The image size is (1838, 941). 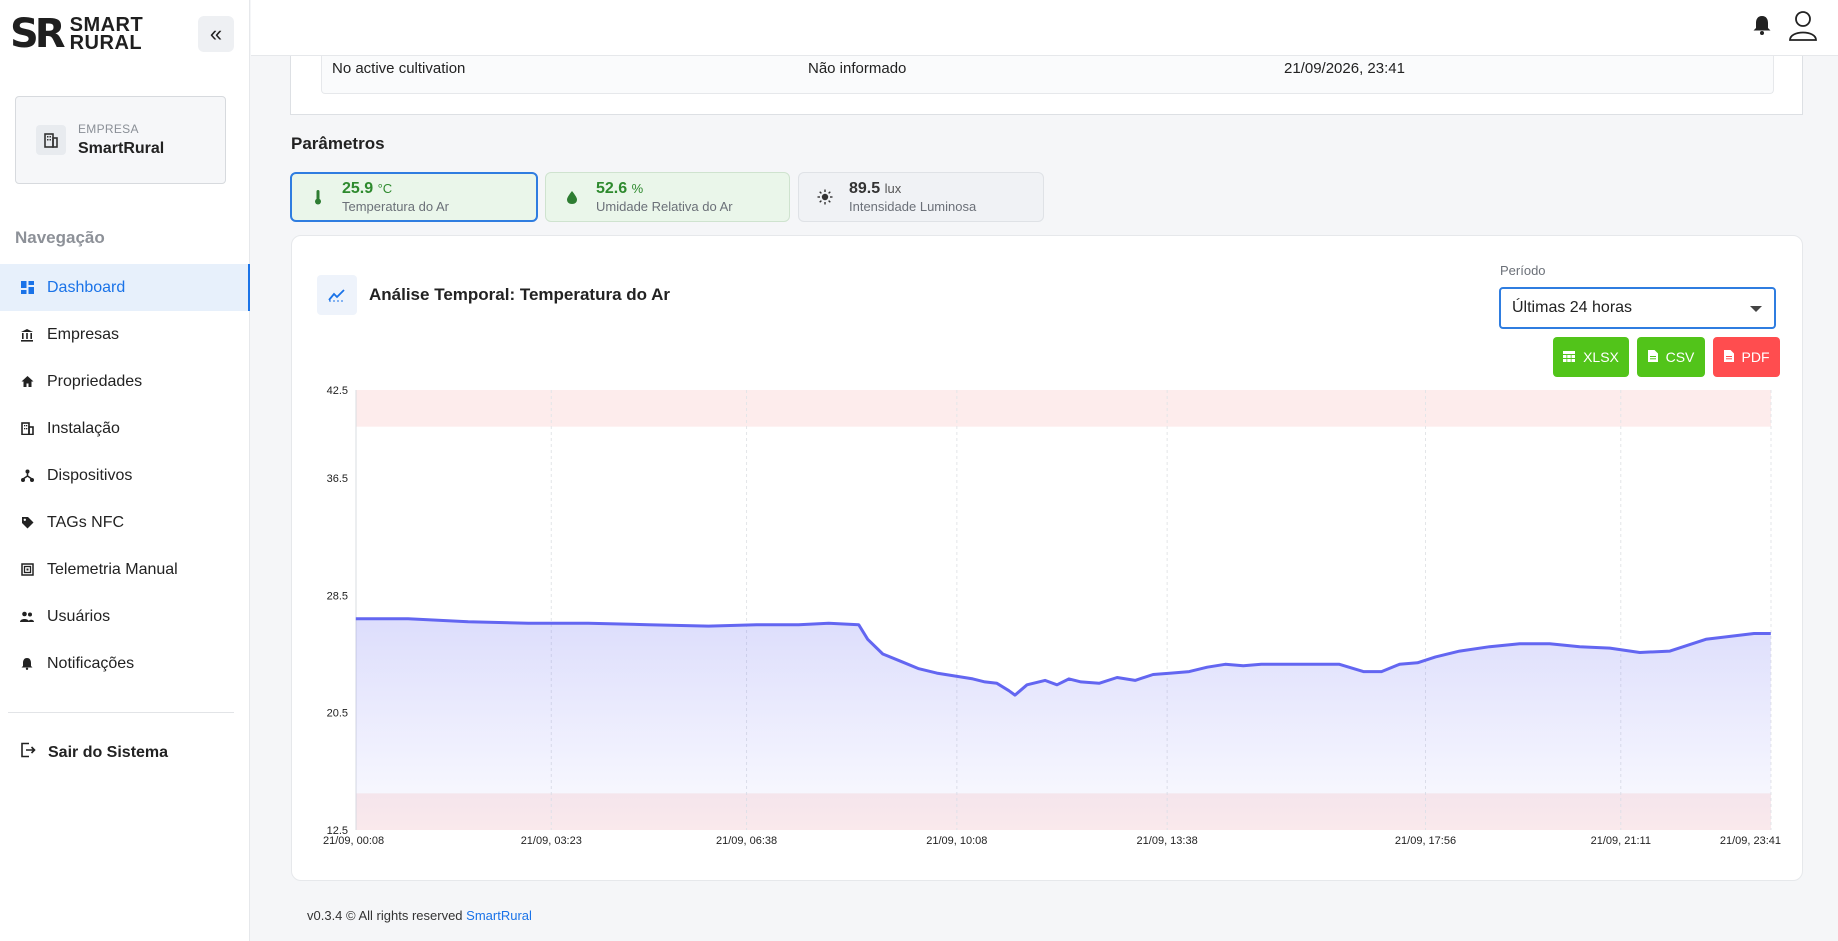 What do you see at coordinates (27, 429) in the screenshot?
I see `building-icon` at bounding box center [27, 429].